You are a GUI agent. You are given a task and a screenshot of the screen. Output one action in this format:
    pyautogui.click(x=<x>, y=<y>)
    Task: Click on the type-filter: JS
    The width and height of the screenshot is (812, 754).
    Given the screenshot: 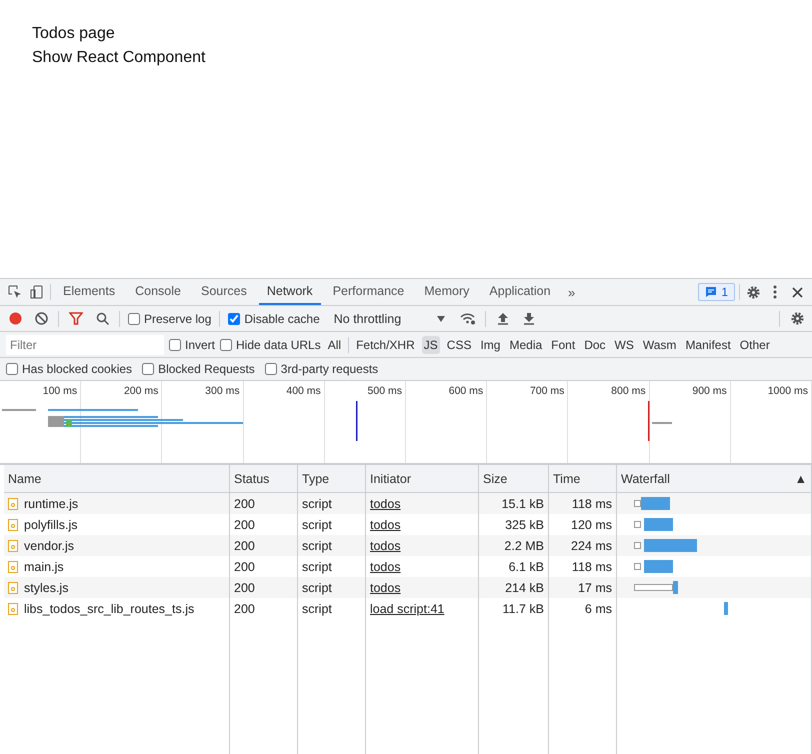 What is the action you would take?
    pyautogui.click(x=431, y=345)
    